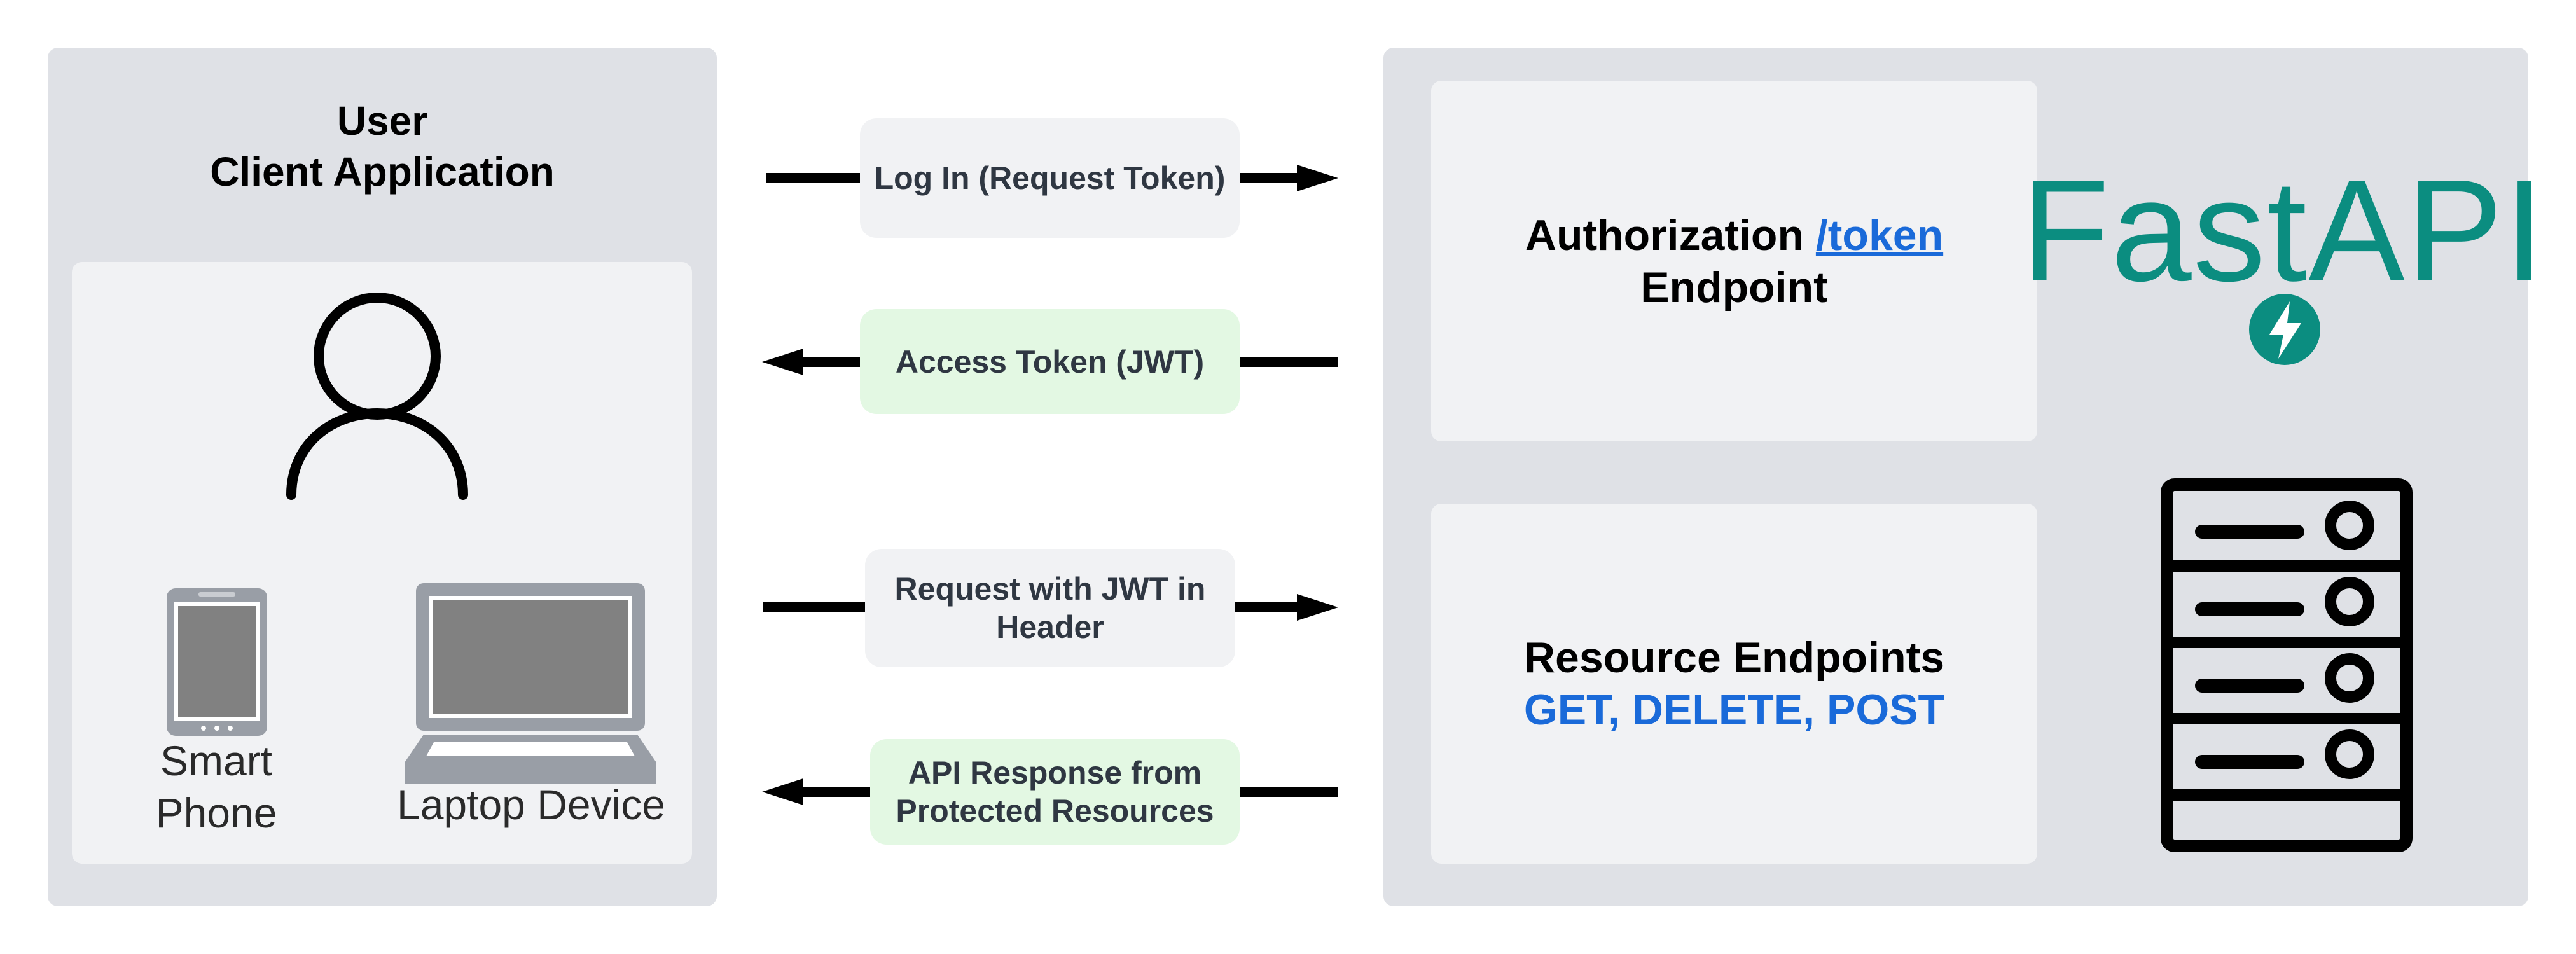 This screenshot has height=954, width=2576. Describe the element at coordinates (382, 172) in the screenshot. I see `client-title-line2: Client Application` at that location.